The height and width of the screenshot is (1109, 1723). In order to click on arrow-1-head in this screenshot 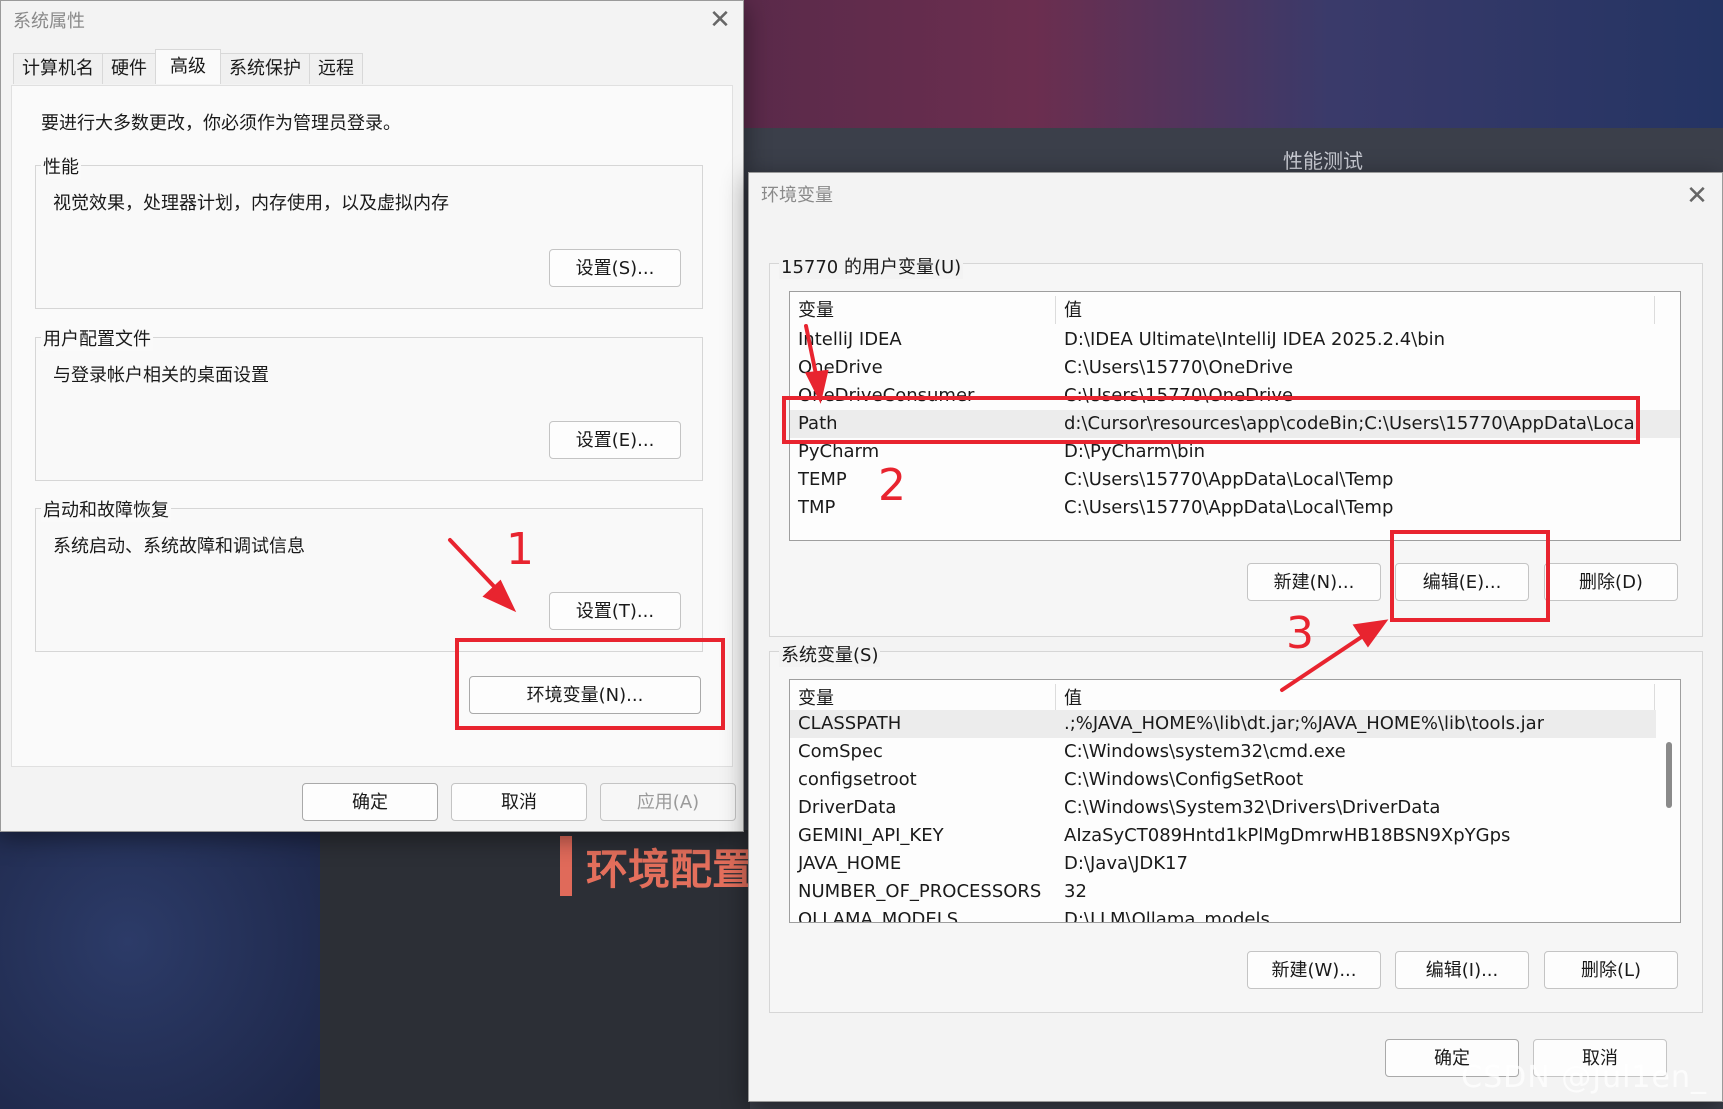, I will do `click(499, 596)`.